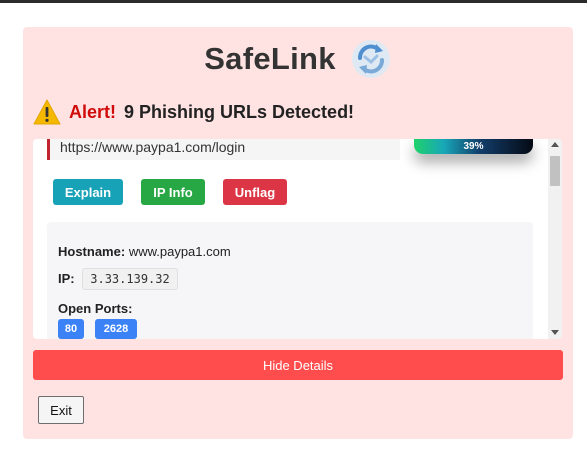 The height and width of the screenshot is (461, 587). What do you see at coordinates (298, 365) in the screenshot?
I see `hide-details-button: Hide Details` at bounding box center [298, 365].